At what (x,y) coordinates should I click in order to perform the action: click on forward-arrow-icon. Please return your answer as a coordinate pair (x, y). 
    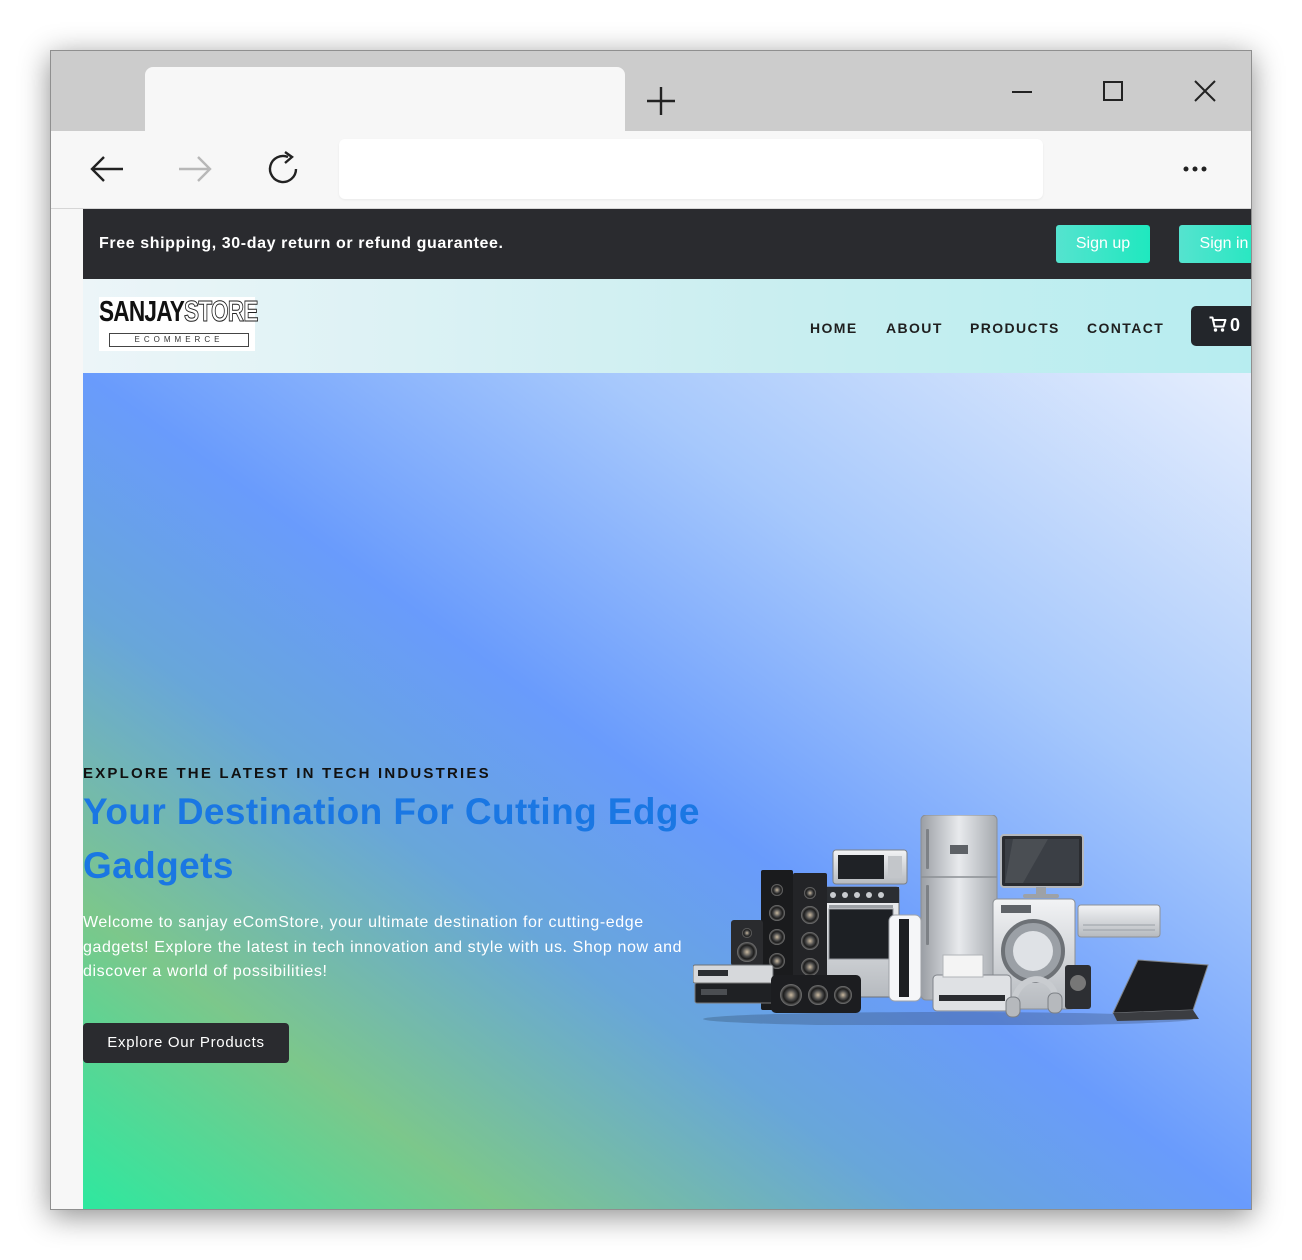
    Looking at the image, I should click on (195, 169).